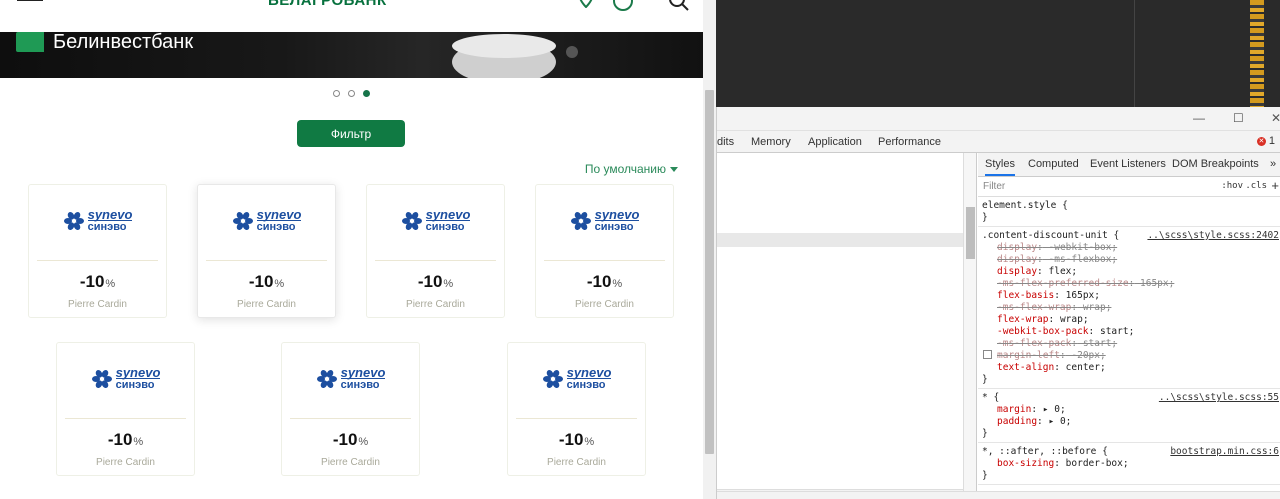  What do you see at coordinates (242, 221) in the screenshot?
I see `synevo-flower-icon` at bounding box center [242, 221].